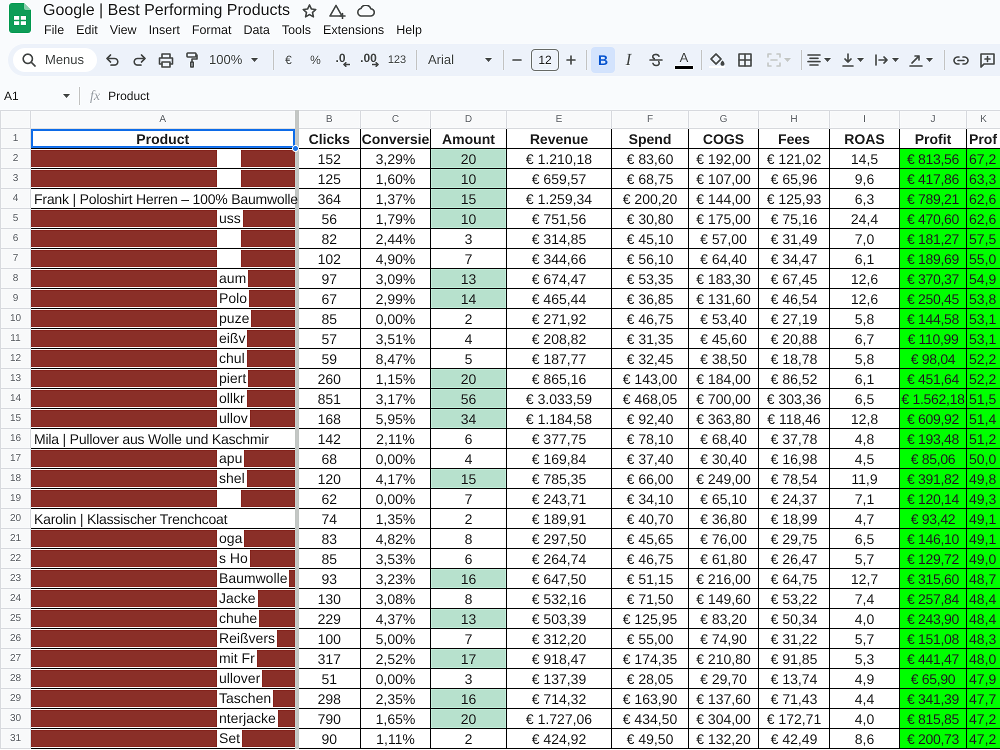 The height and width of the screenshot is (750, 1000). Describe the element at coordinates (15, 678) in the screenshot. I see `row-header: 28` at that location.